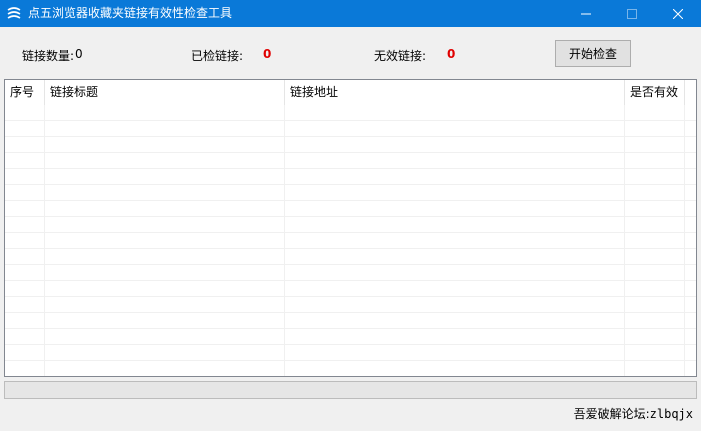 The height and width of the screenshot is (431, 701). What do you see at coordinates (217, 56) in the screenshot?
I see `checked-links-label: 已检链接:` at bounding box center [217, 56].